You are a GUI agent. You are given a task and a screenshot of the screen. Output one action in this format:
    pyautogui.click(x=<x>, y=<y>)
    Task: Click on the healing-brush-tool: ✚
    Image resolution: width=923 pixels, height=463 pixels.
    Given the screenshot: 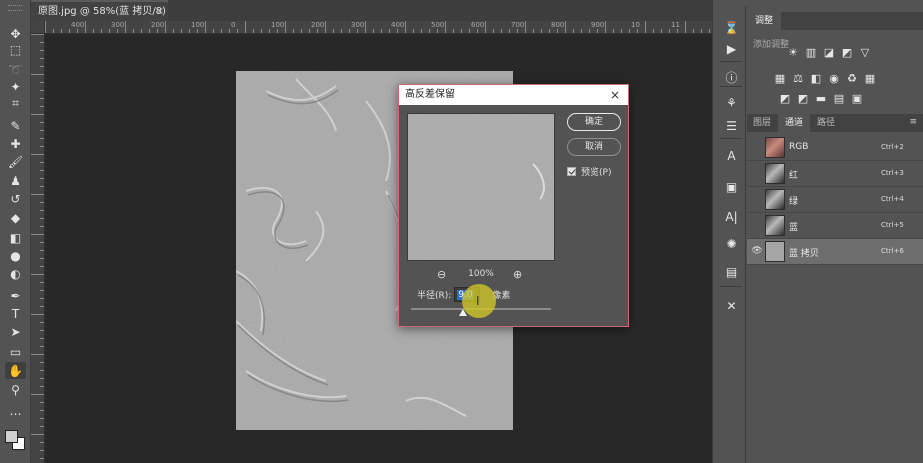 What is the action you would take?
    pyautogui.click(x=15, y=143)
    